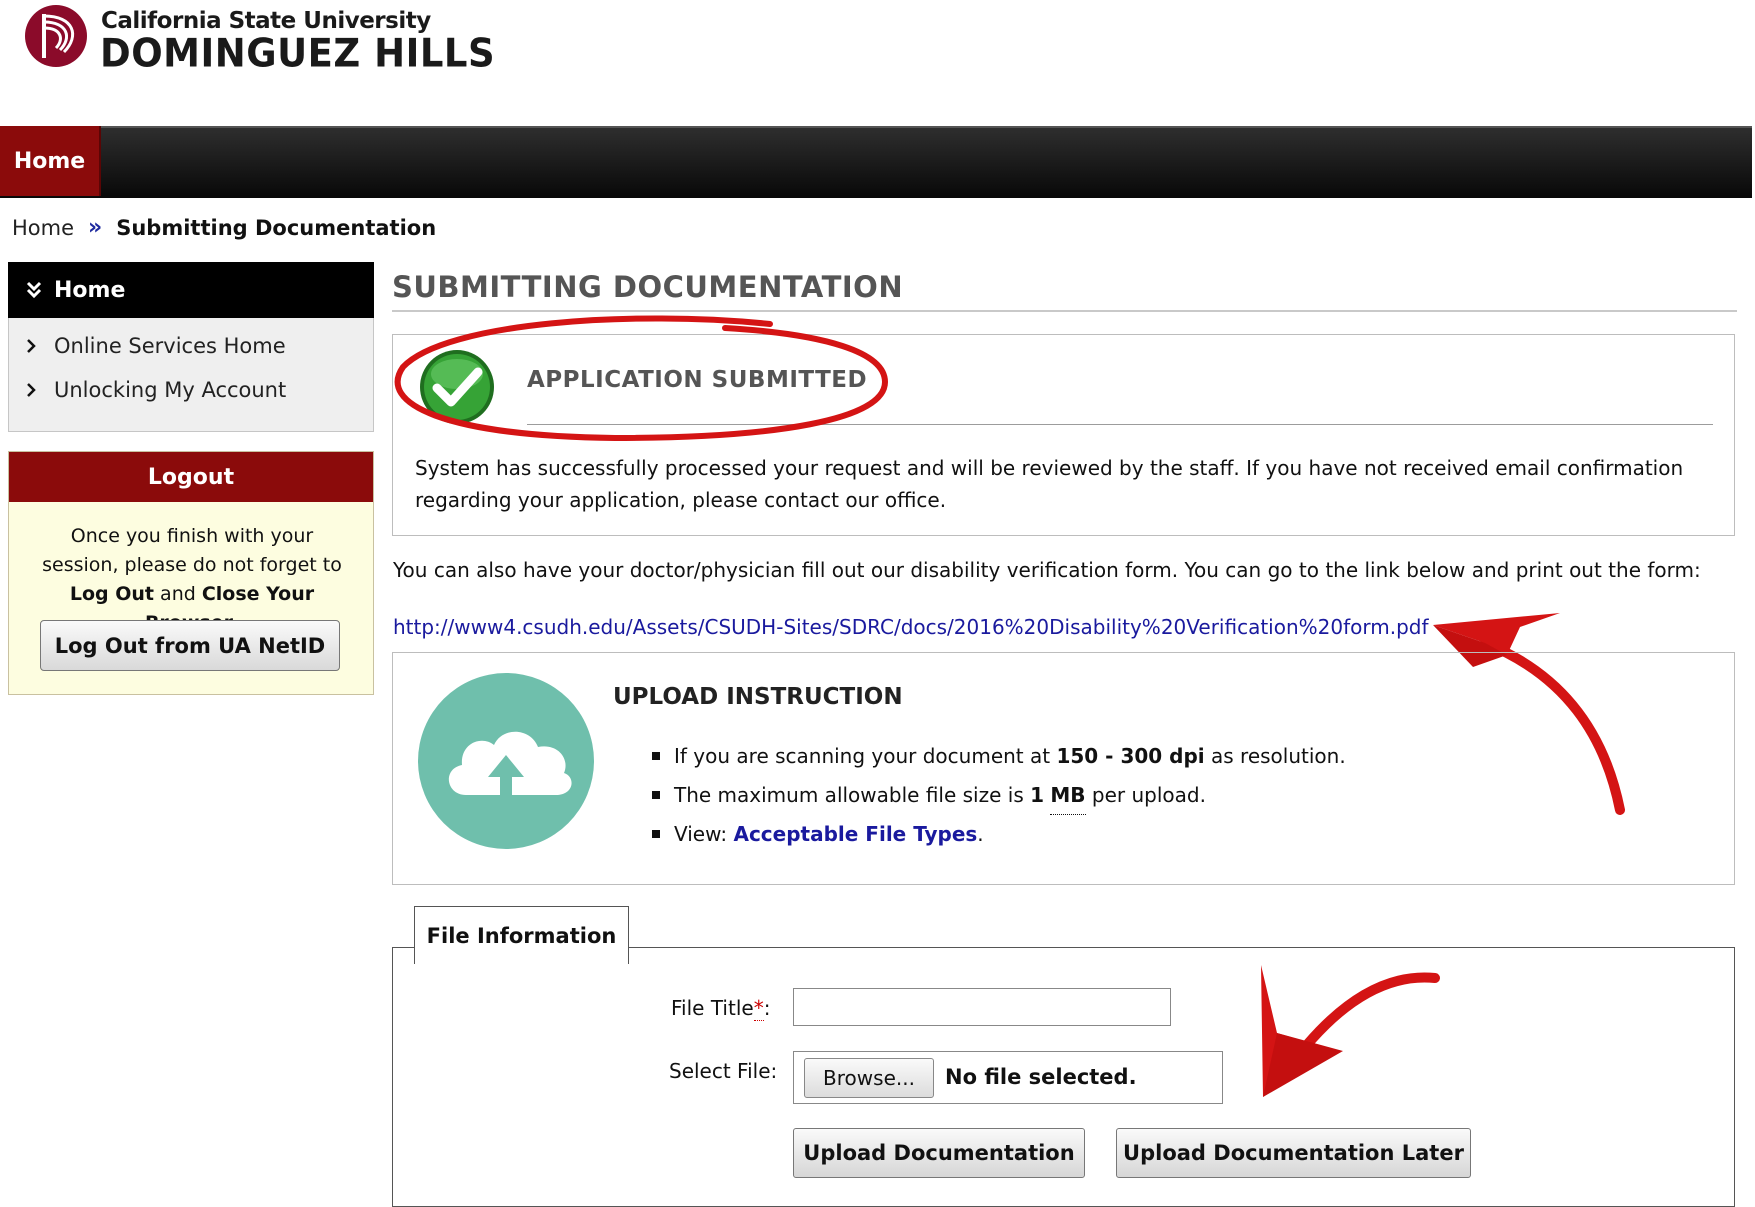 The image size is (1755, 1207). Describe the element at coordinates (170, 346) in the screenshot. I see `sidebar-item-label: Online Services Home` at that location.